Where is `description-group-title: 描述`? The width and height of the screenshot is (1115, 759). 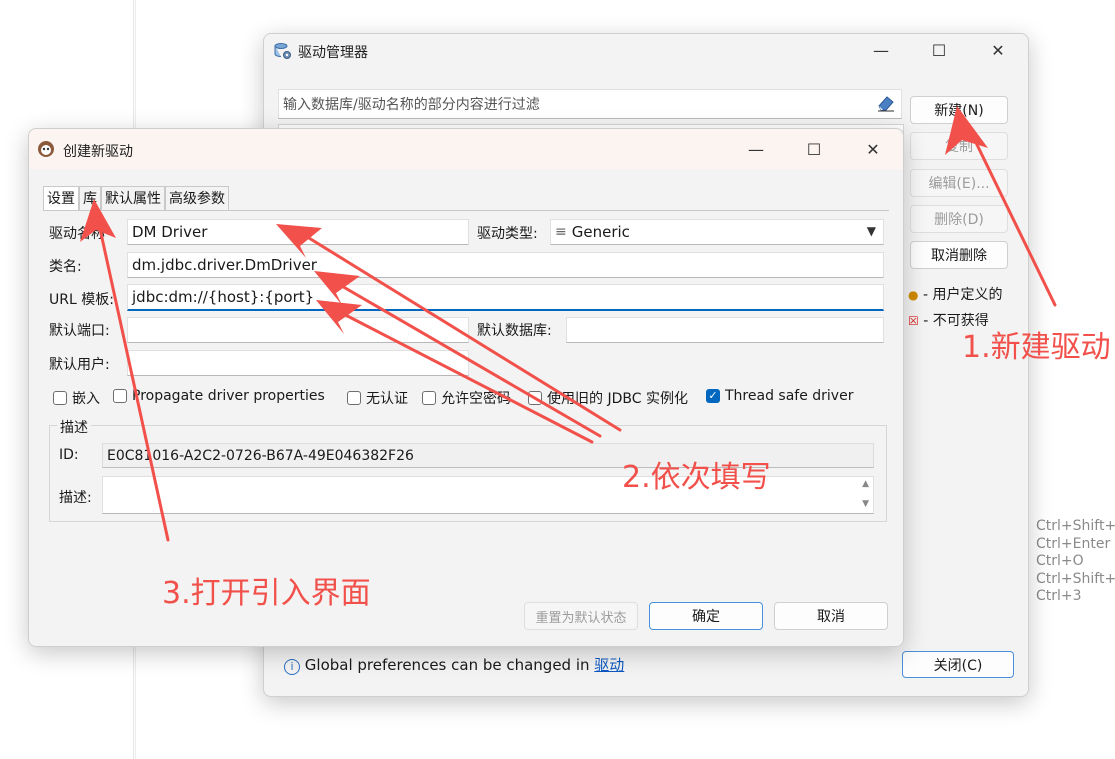 description-group-title: 描述 is located at coordinates (74, 427).